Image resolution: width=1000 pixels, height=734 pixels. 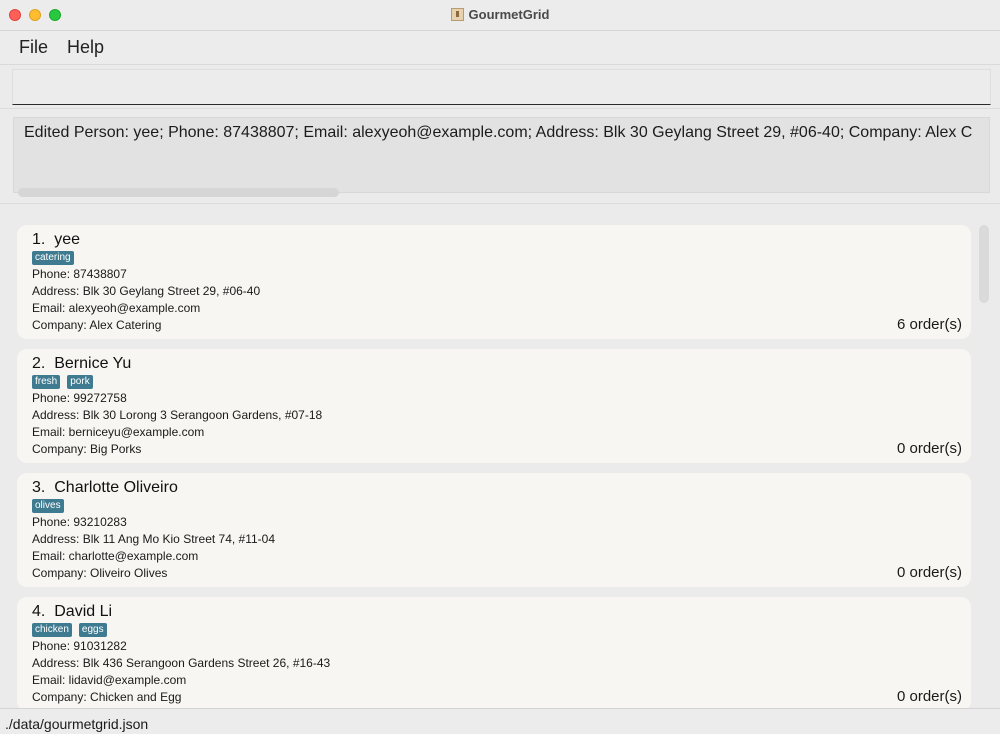 What do you see at coordinates (116, 487) in the screenshot?
I see `person-name: Charlotte Oliveiro` at bounding box center [116, 487].